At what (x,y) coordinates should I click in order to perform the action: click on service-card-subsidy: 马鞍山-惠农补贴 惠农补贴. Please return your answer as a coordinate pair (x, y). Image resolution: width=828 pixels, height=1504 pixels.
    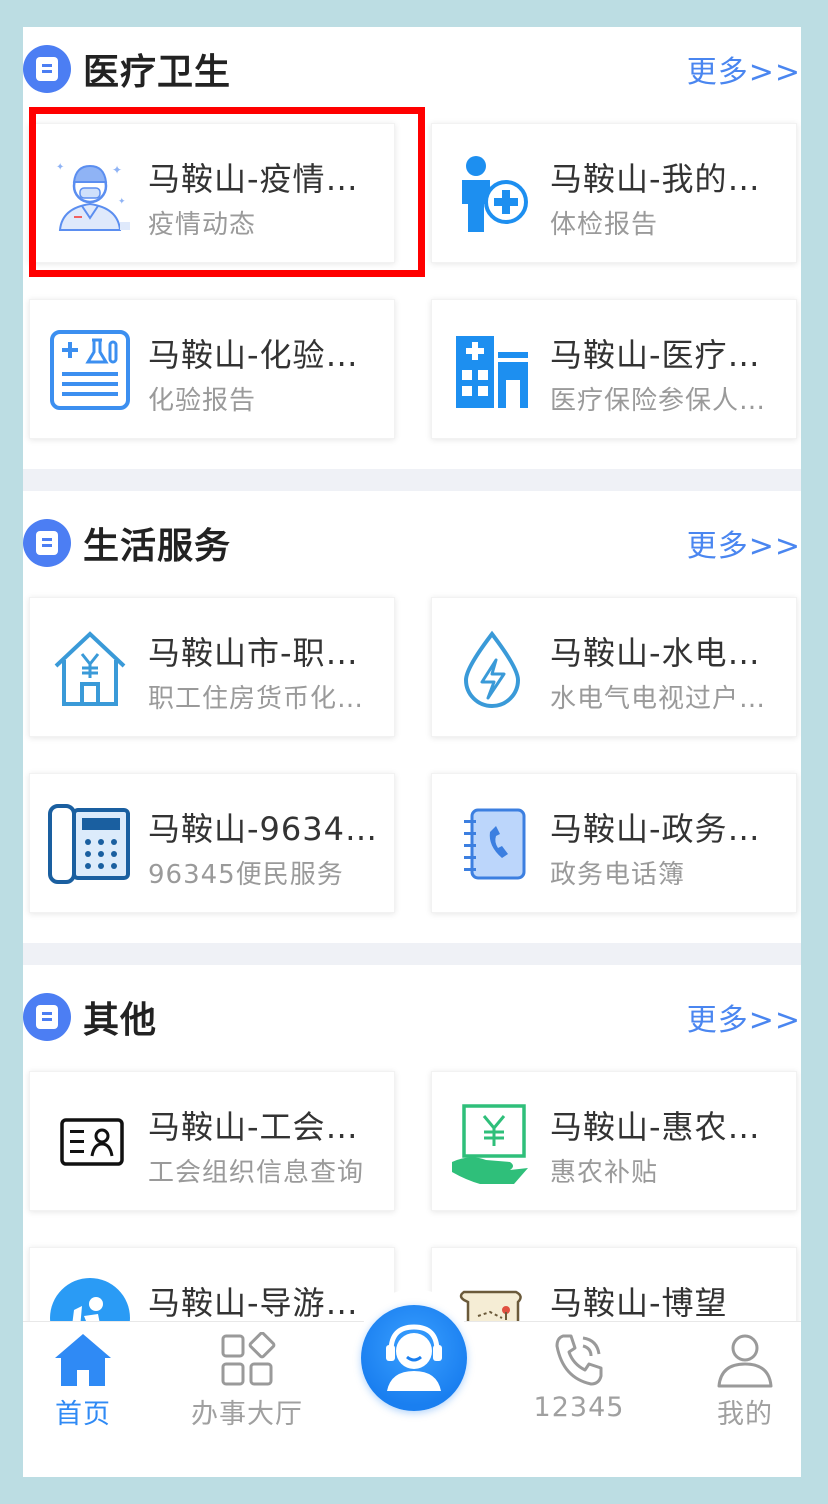
    Looking at the image, I should click on (614, 1141).